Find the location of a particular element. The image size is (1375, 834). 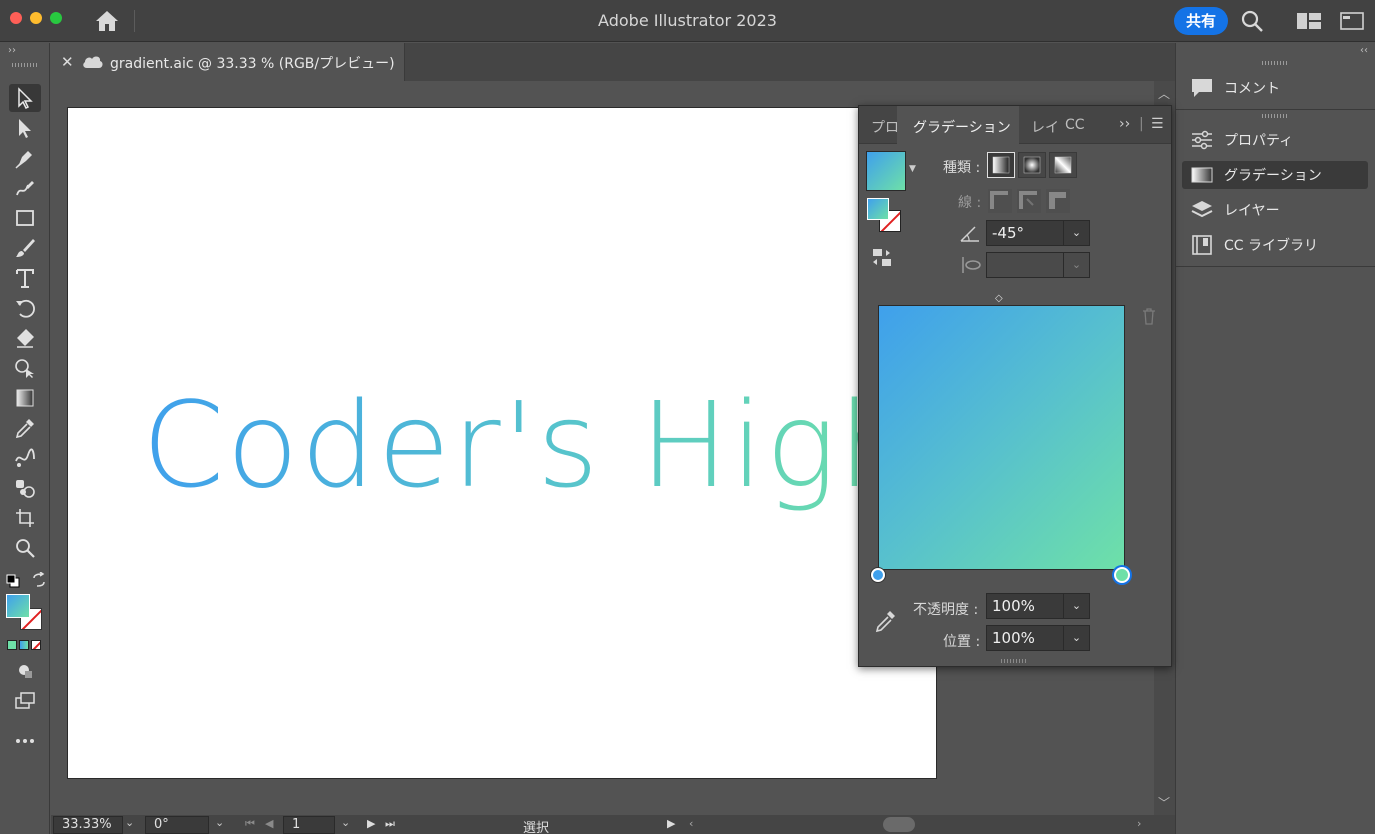

tab-cc-libraries: CC is located at coordinates (1075, 125).